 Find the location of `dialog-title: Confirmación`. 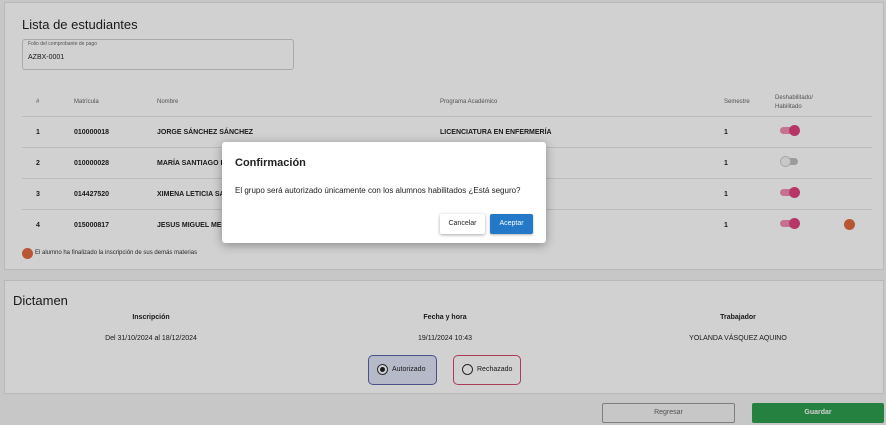

dialog-title: Confirmación is located at coordinates (270, 163).